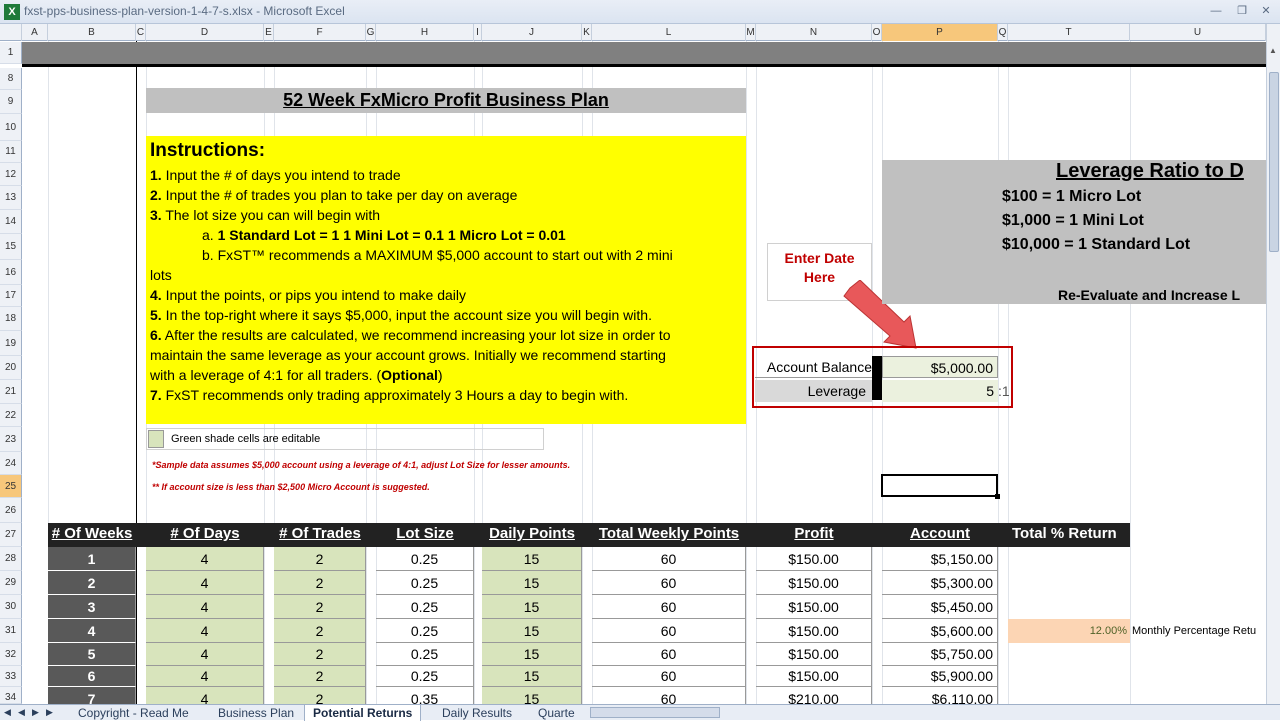 This screenshot has width=1280, height=721. What do you see at coordinates (425, 32) in the screenshot?
I see `column-header-h: H` at bounding box center [425, 32].